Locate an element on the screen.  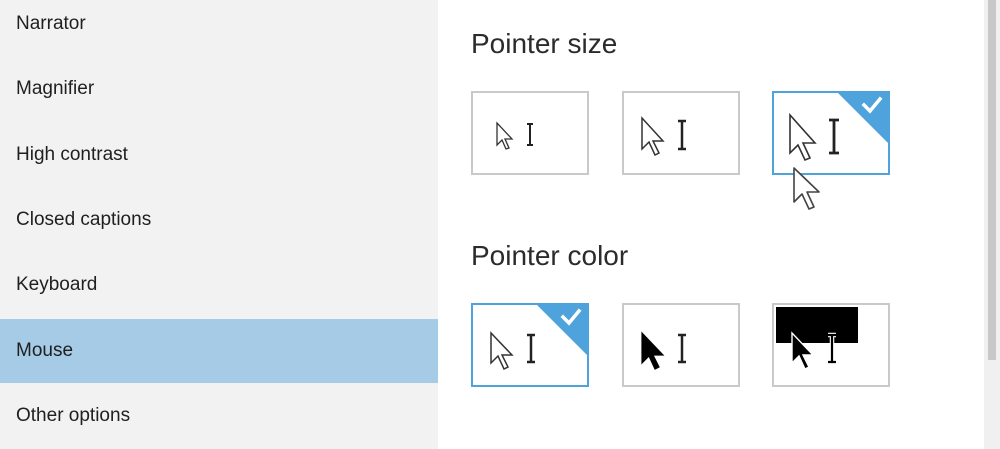
pointer-size-small-option is located at coordinates (530, 133).